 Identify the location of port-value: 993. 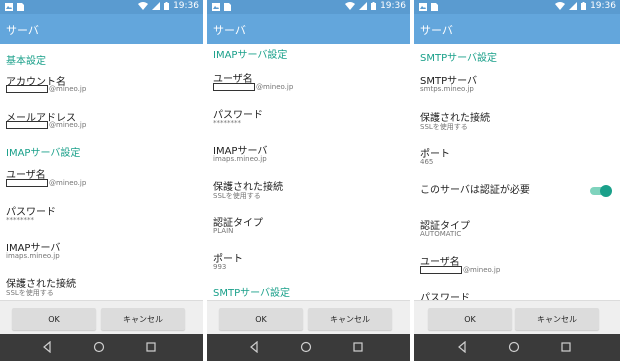
(220, 267).